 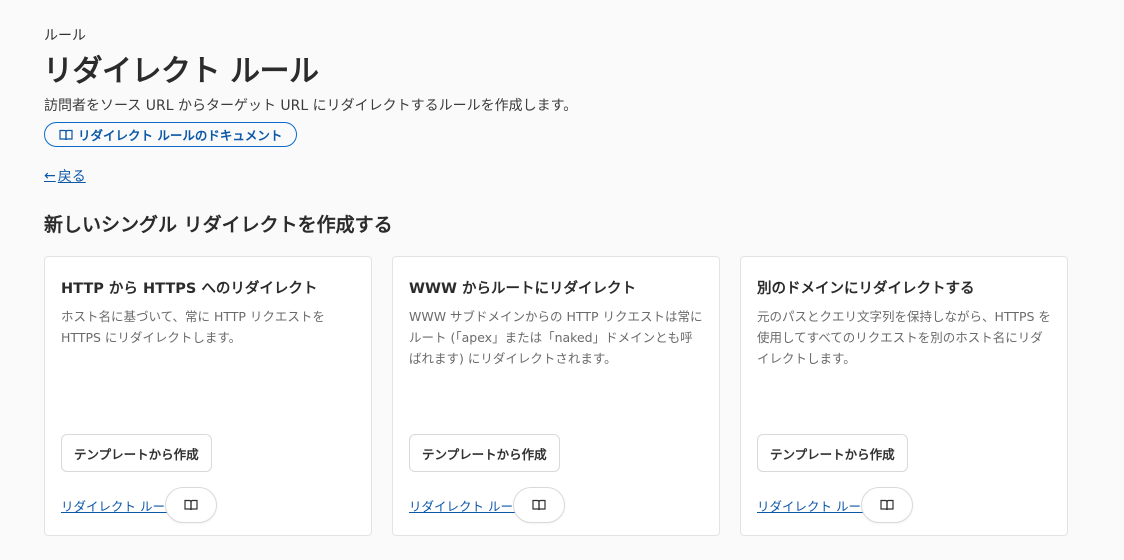 What do you see at coordinates (180, 135) in the screenshot?
I see `docs-link-label: リダイレクト ルールのドキュメント` at bounding box center [180, 135].